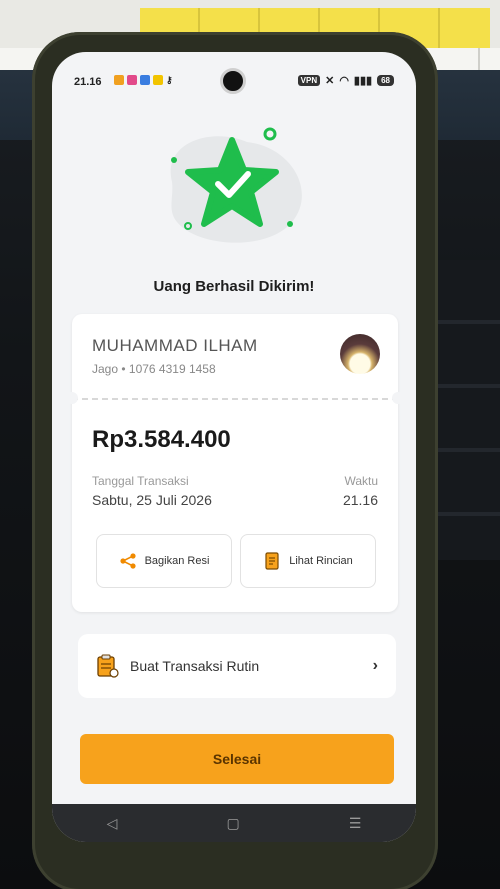 The height and width of the screenshot is (889, 500). I want to click on key-icon: ⚷, so click(169, 80).